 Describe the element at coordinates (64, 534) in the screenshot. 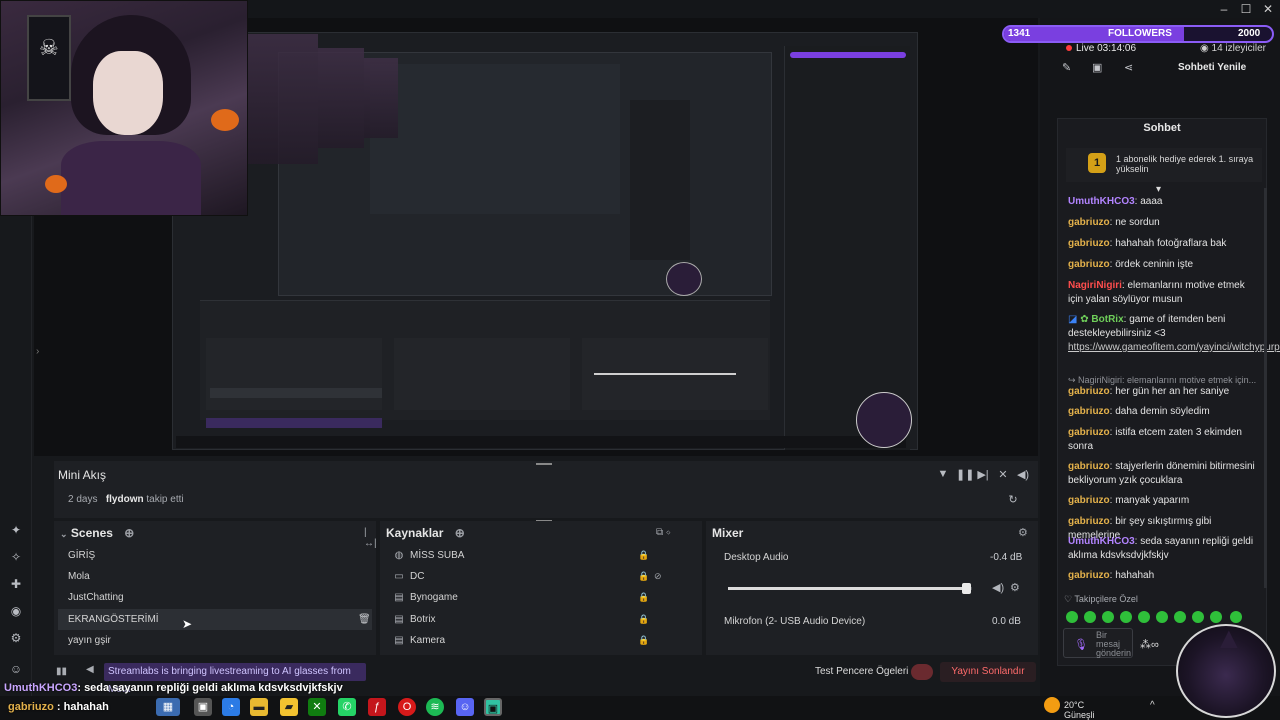

I see `collapse-icon: ⌄` at that location.